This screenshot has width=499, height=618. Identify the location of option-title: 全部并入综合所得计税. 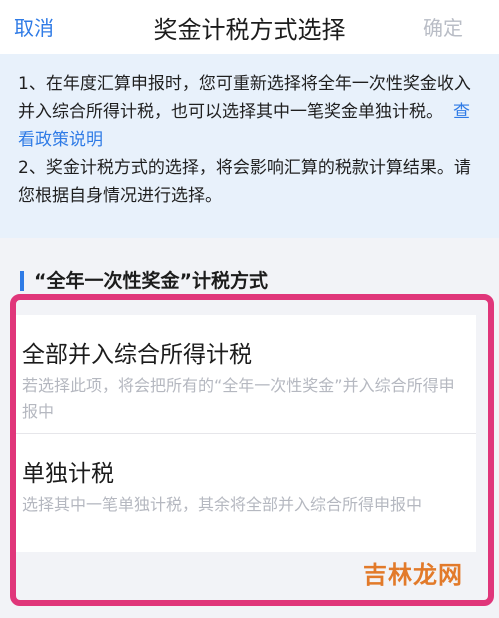
(137, 355).